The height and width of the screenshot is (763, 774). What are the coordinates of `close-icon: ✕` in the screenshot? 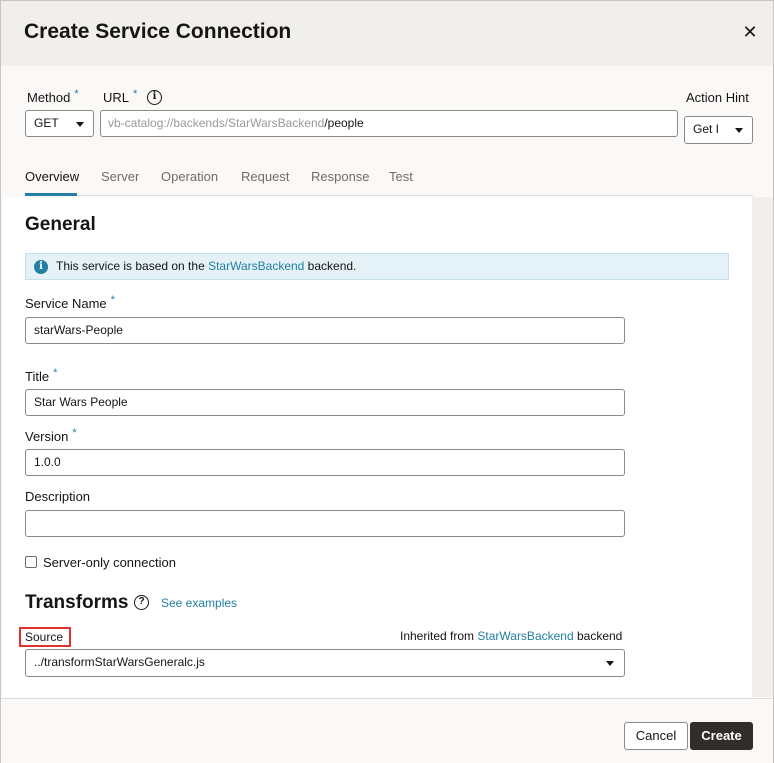 It's located at (750, 32).